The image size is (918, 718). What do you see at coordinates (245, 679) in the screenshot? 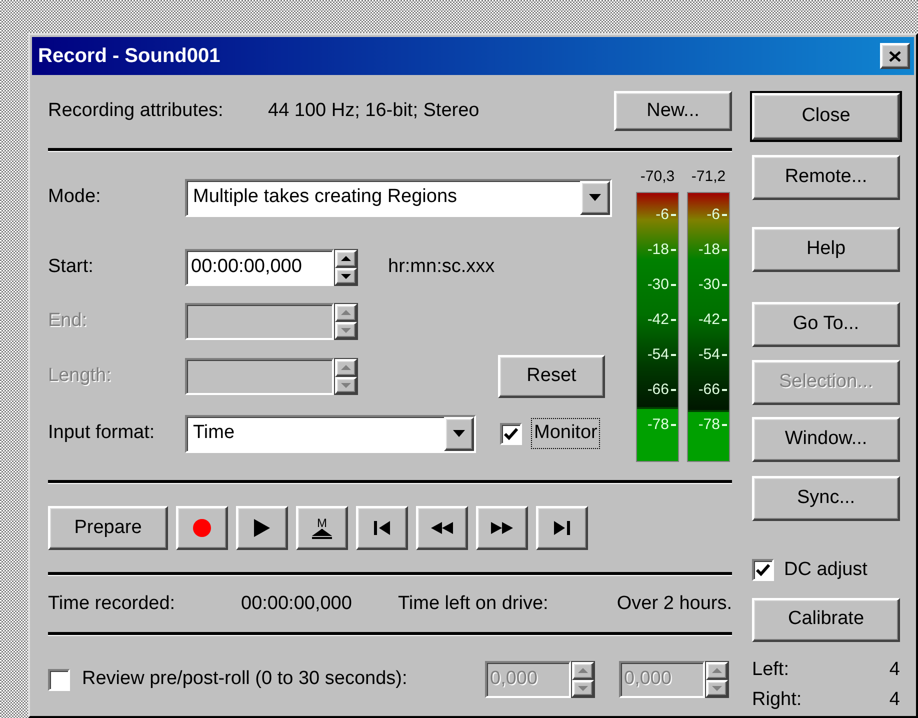
I see `review-label: Review pre/post-roll (0 to 30 seconds):` at bounding box center [245, 679].